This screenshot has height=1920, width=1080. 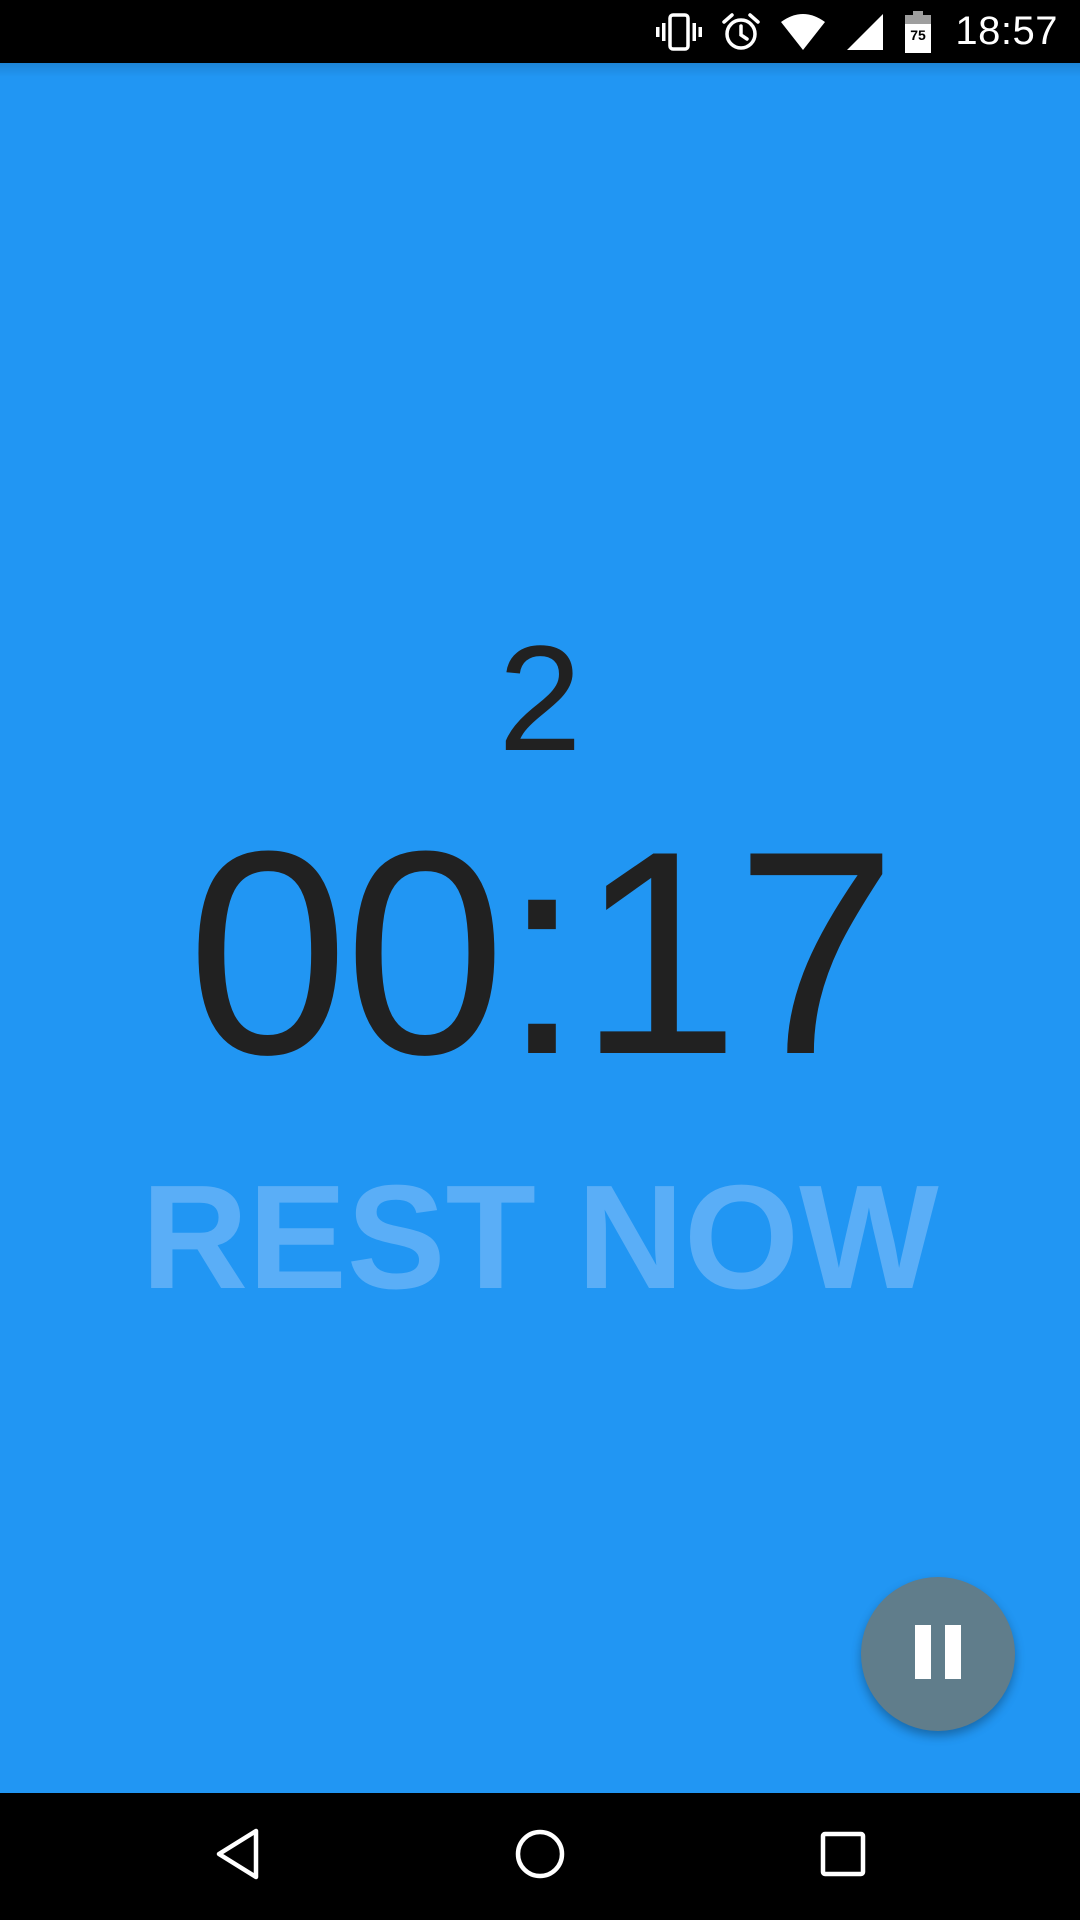 I want to click on battery-icon: 75, so click(x=918, y=32).